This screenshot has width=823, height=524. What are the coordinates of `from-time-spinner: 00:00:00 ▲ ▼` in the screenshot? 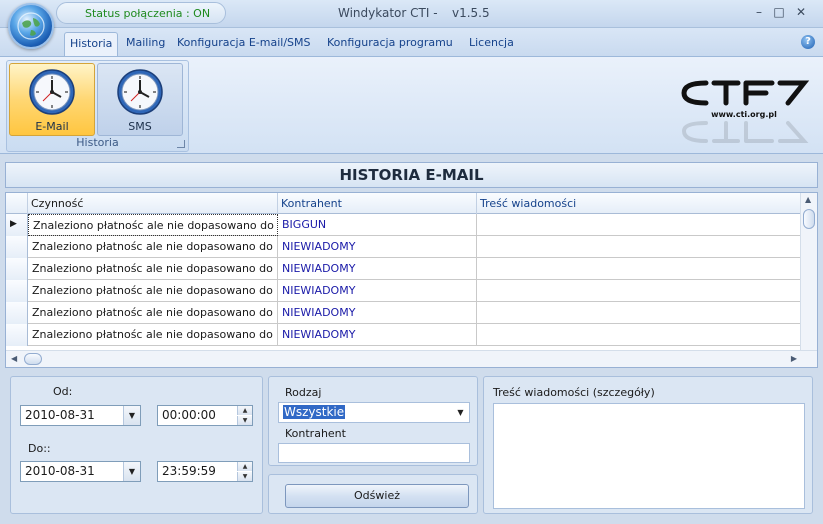 It's located at (205, 415).